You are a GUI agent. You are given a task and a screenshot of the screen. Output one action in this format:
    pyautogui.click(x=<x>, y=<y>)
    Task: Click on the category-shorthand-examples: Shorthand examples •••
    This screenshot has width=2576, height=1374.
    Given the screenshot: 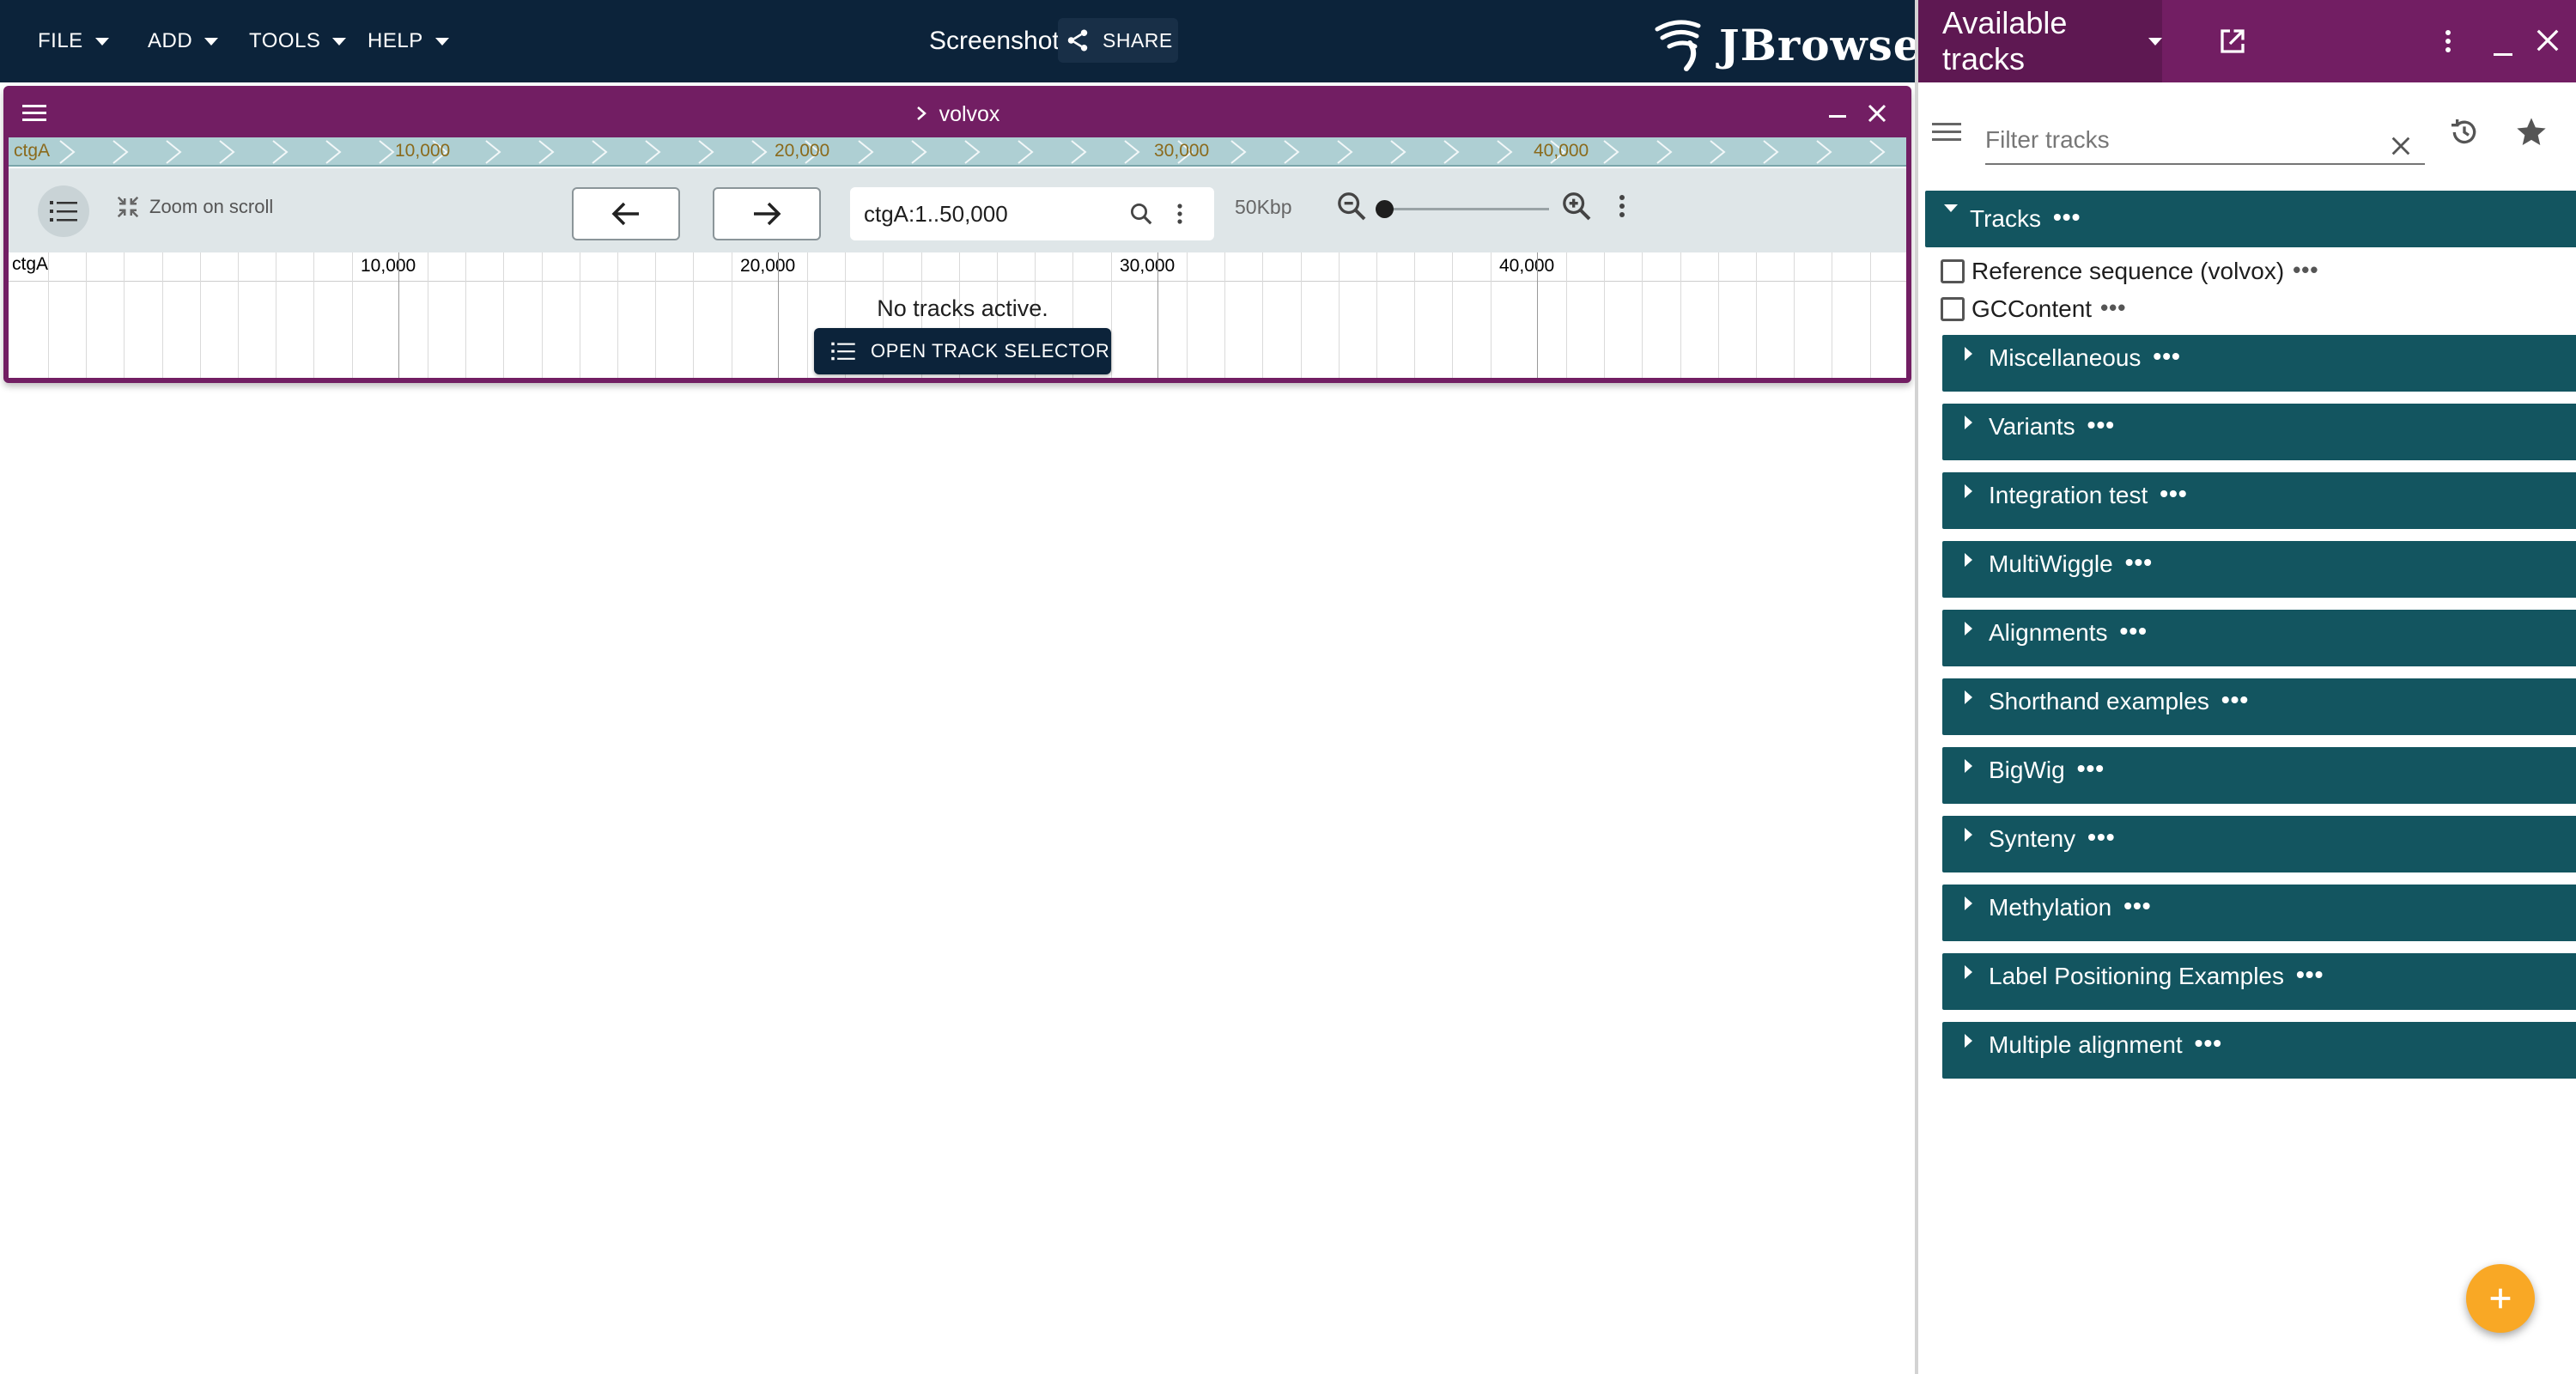 What is the action you would take?
    pyautogui.click(x=2259, y=706)
    